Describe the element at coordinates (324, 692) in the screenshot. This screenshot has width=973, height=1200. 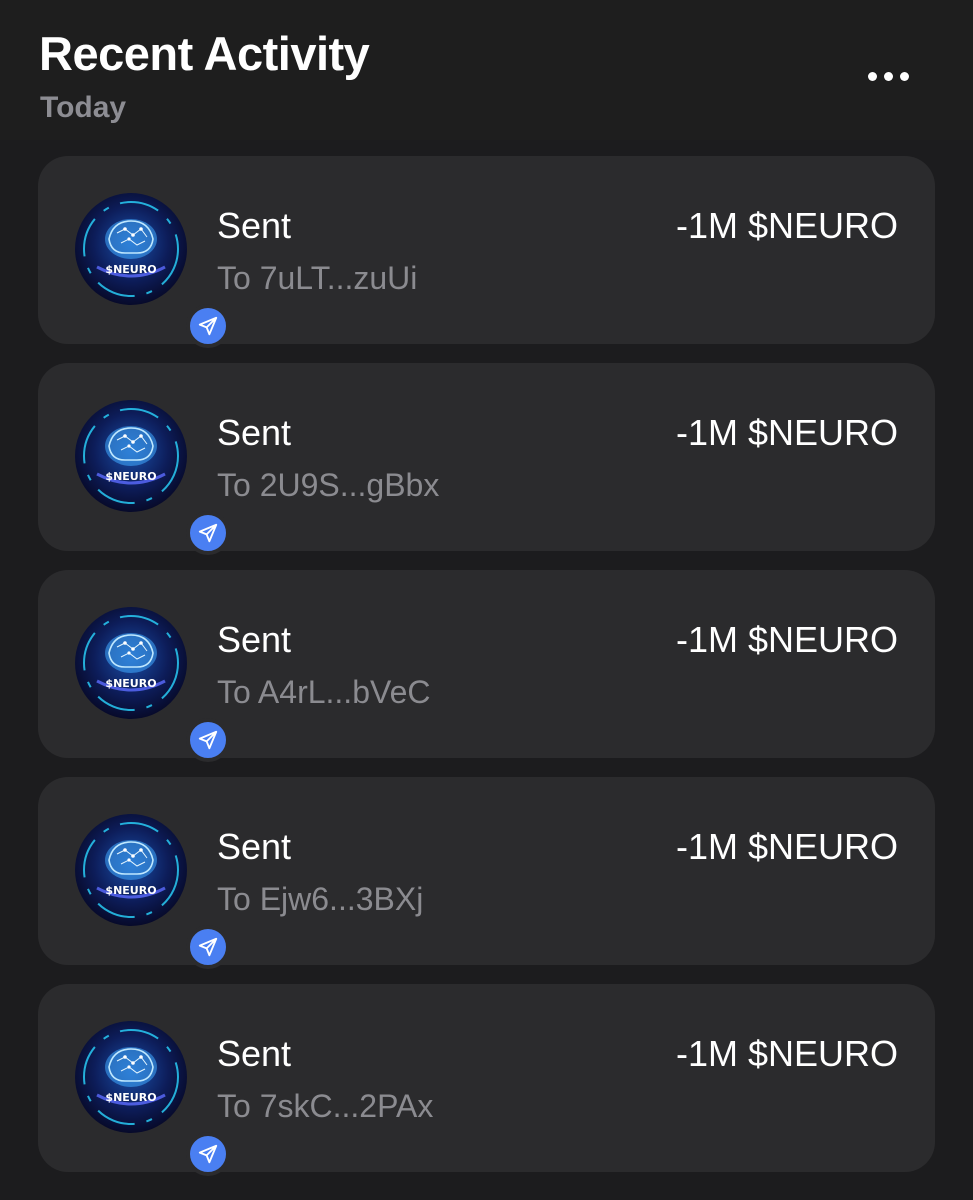
I see `transaction-recipient: To A4rL...bVeC` at that location.